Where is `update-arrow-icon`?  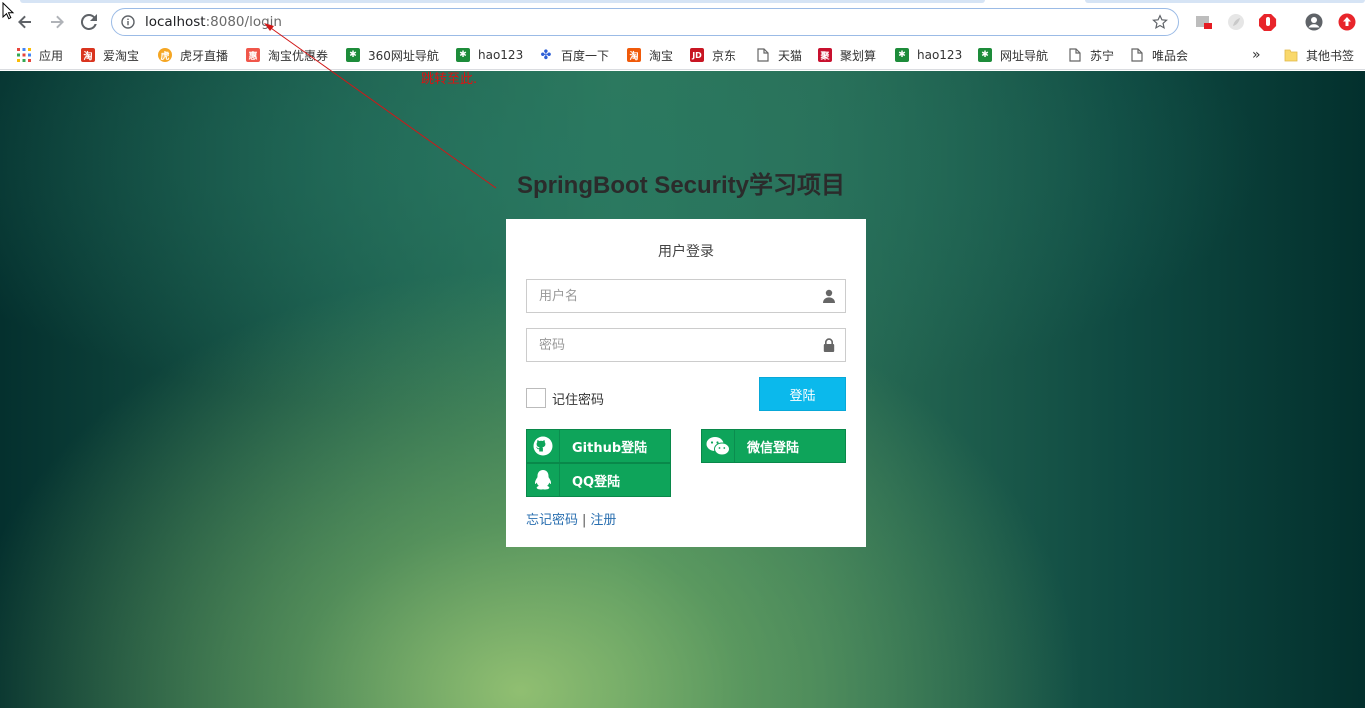 update-arrow-icon is located at coordinates (1347, 22).